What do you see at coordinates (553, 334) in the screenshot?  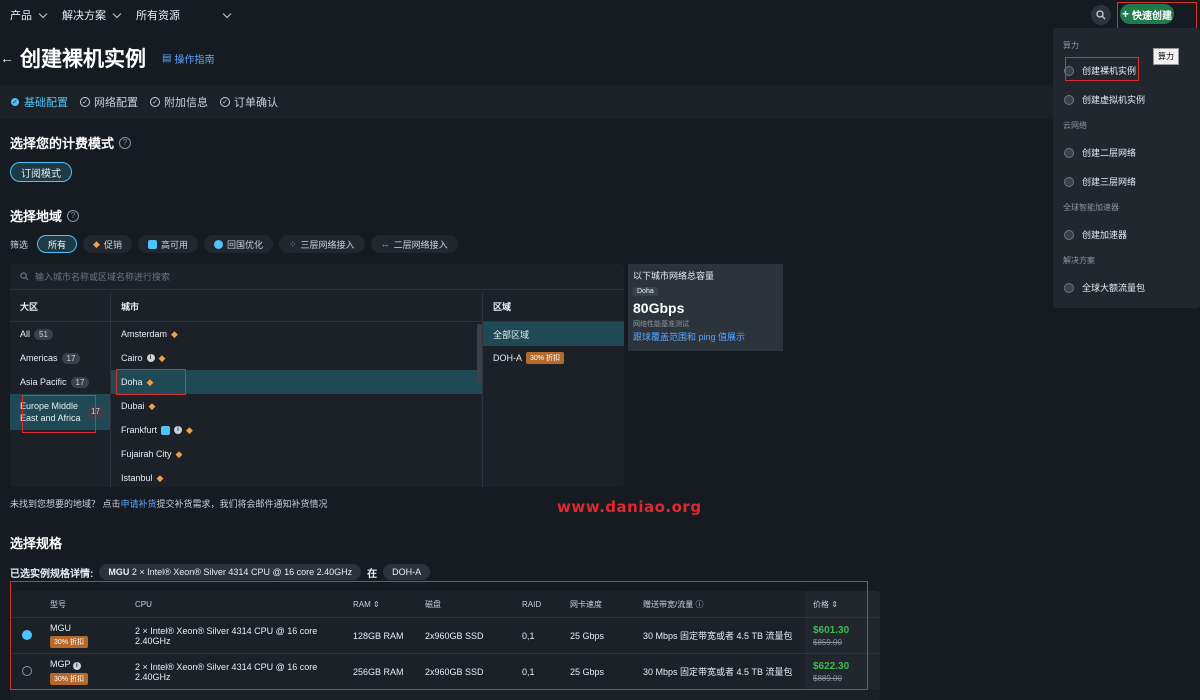 I see `zone-all: 全部区域` at bounding box center [553, 334].